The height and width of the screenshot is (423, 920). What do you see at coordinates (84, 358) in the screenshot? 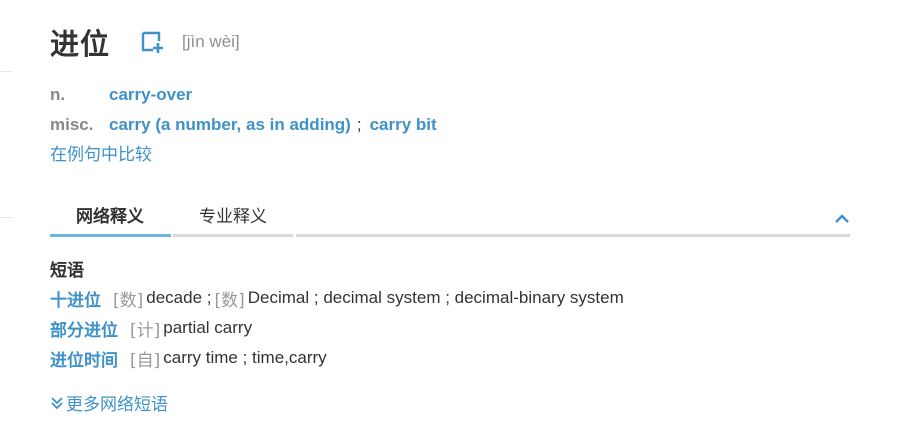
I see `phrase-word: 进位时间` at bounding box center [84, 358].